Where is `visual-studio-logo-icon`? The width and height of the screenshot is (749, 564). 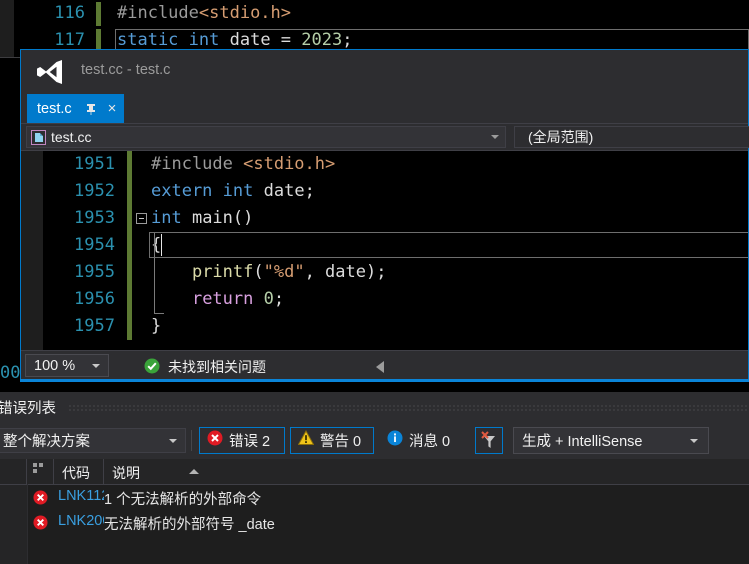
visual-studio-logo-icon is located at coordinates (49, 72).